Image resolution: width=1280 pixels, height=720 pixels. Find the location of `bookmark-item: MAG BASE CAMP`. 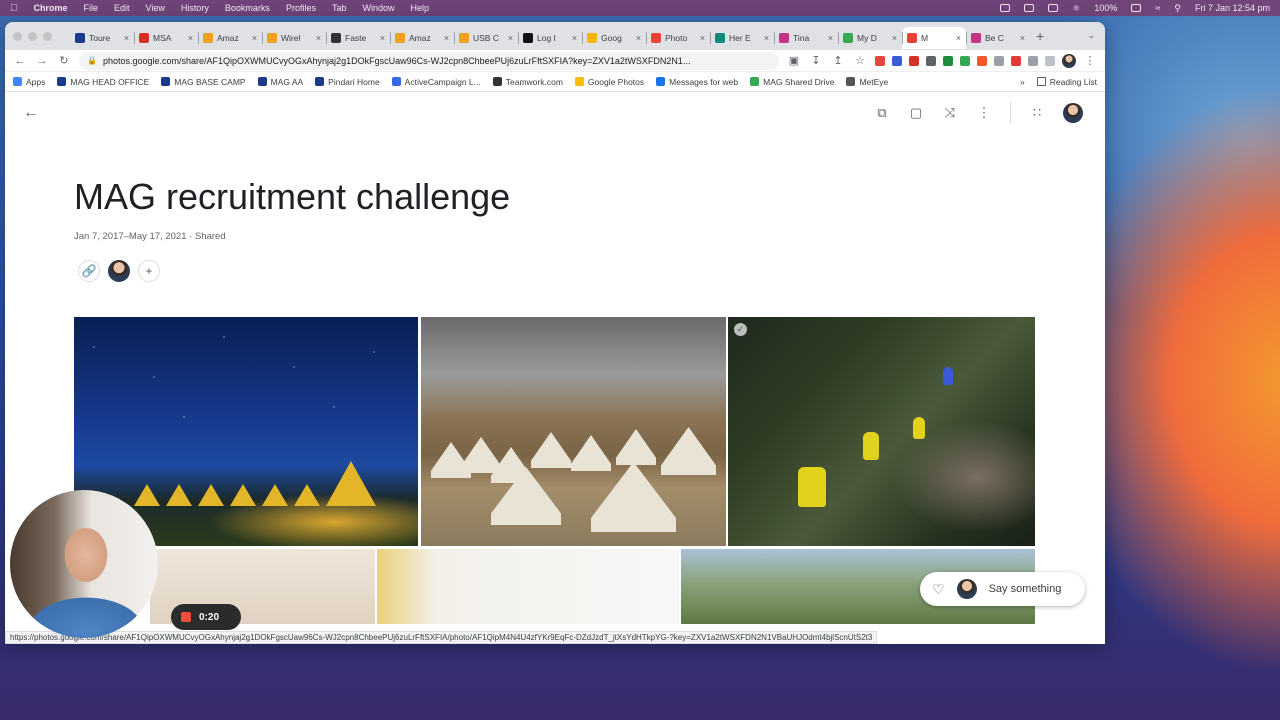

bookmark-item: MAG BASE CAMP is located at coordinates (203, 82).